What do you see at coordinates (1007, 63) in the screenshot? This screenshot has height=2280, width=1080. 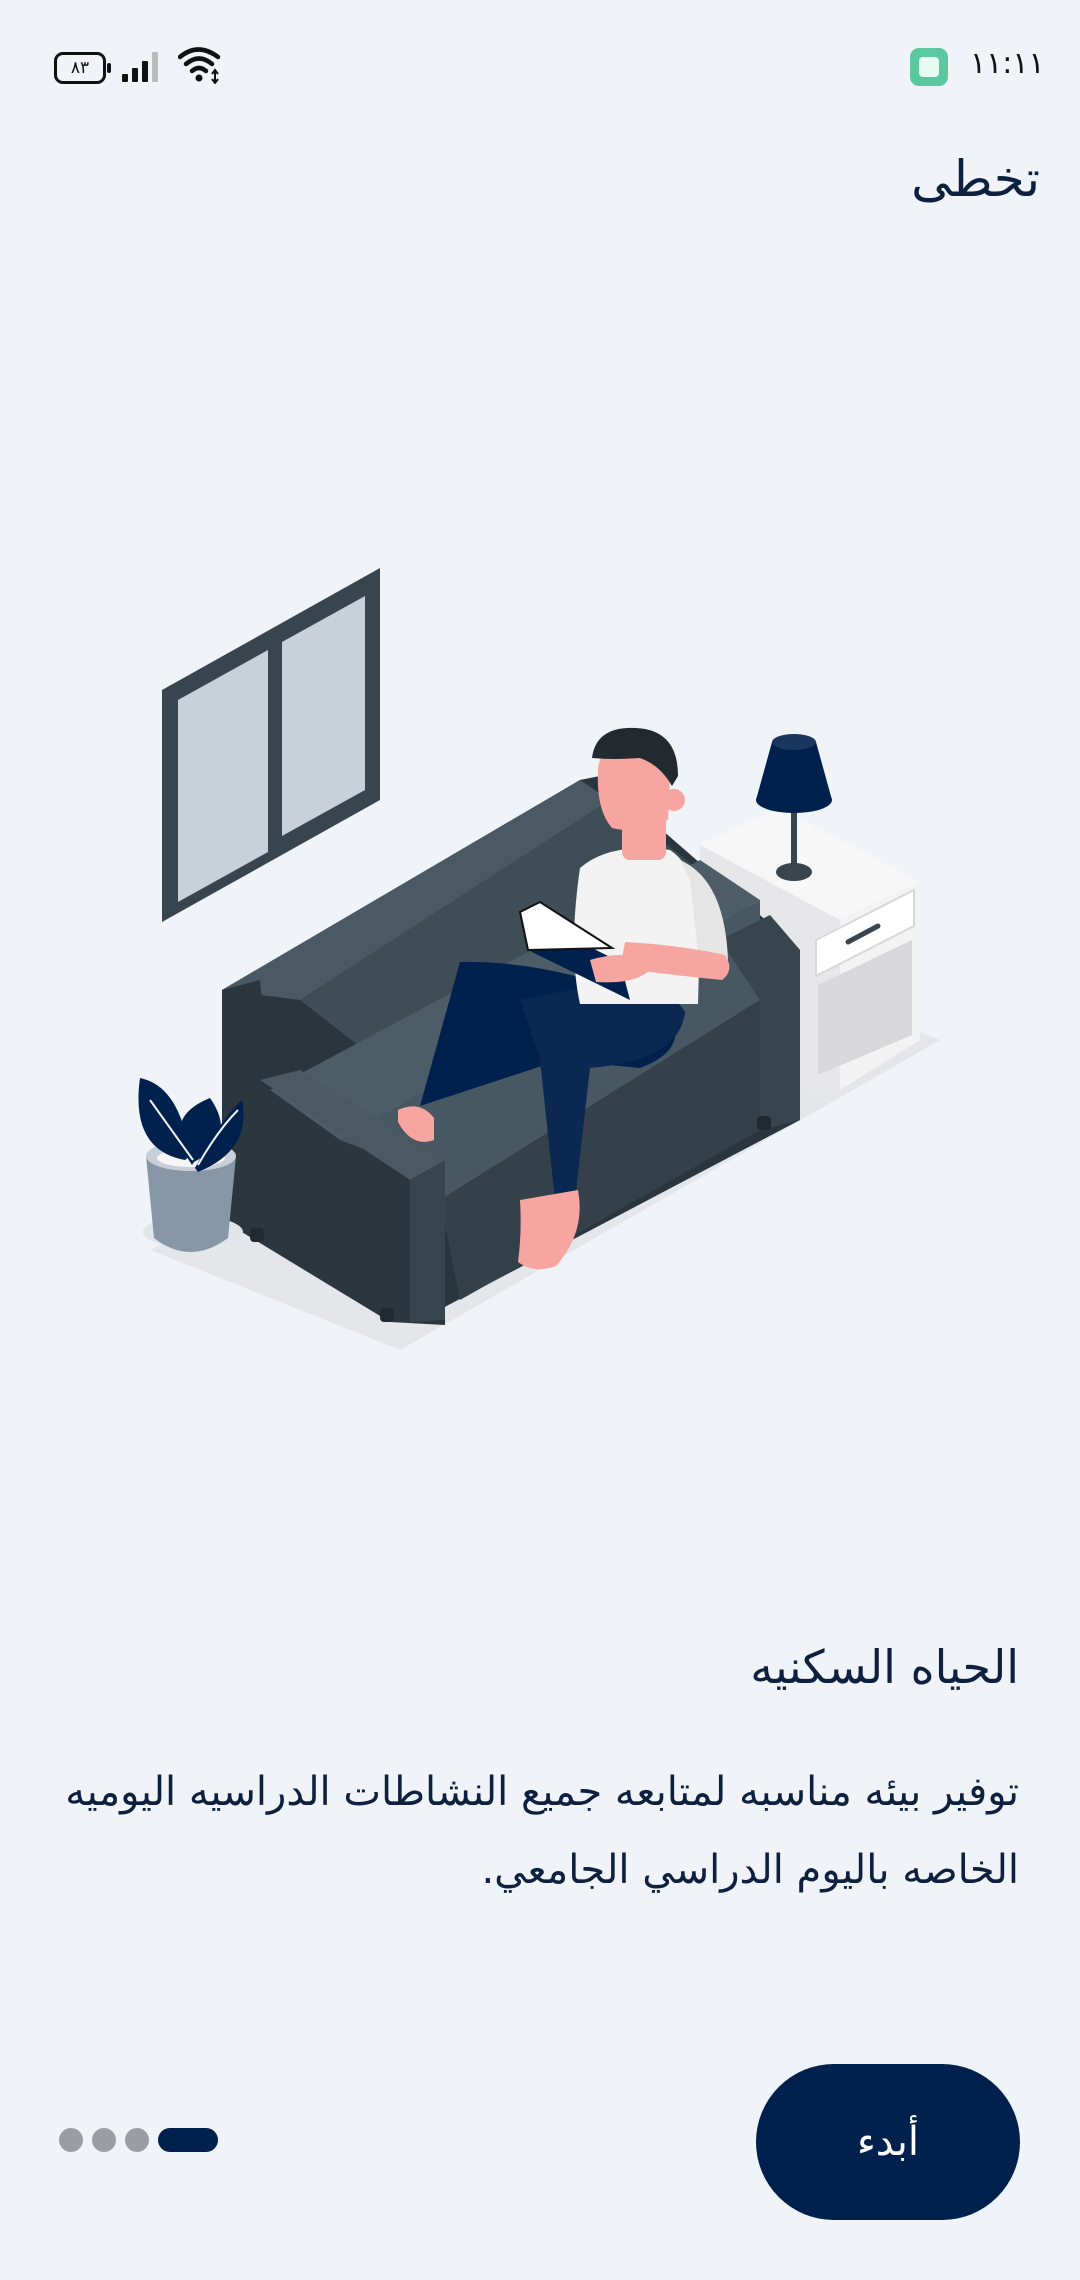 I see `clock: ١١:١١` at bounding box center [1007, 63].